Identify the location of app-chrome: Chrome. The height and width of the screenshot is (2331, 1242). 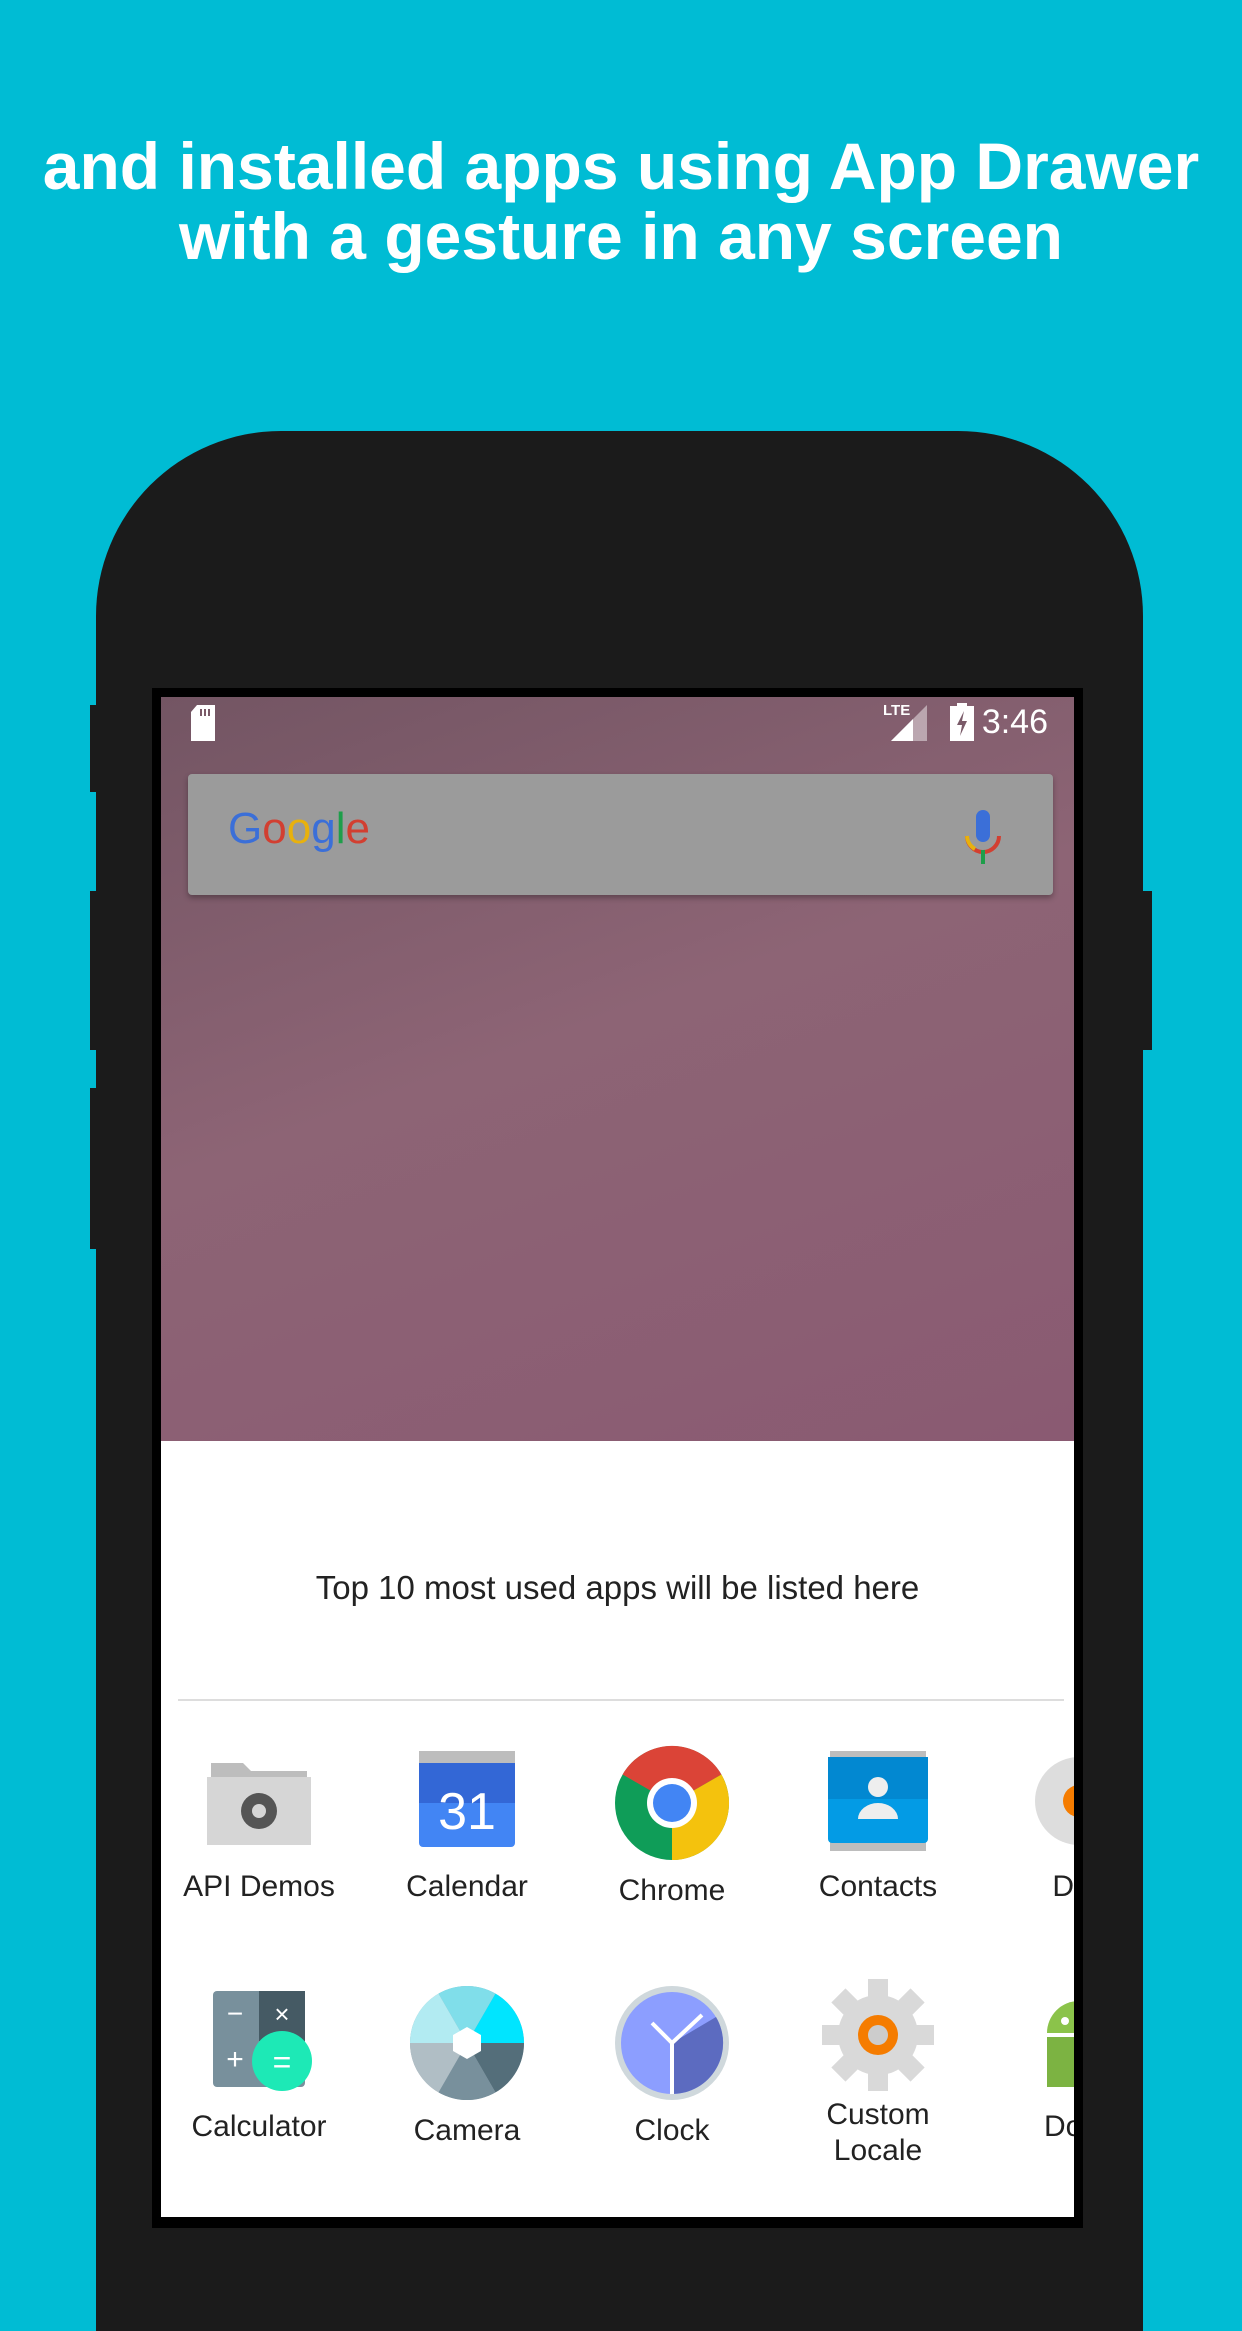
(672, 1826).